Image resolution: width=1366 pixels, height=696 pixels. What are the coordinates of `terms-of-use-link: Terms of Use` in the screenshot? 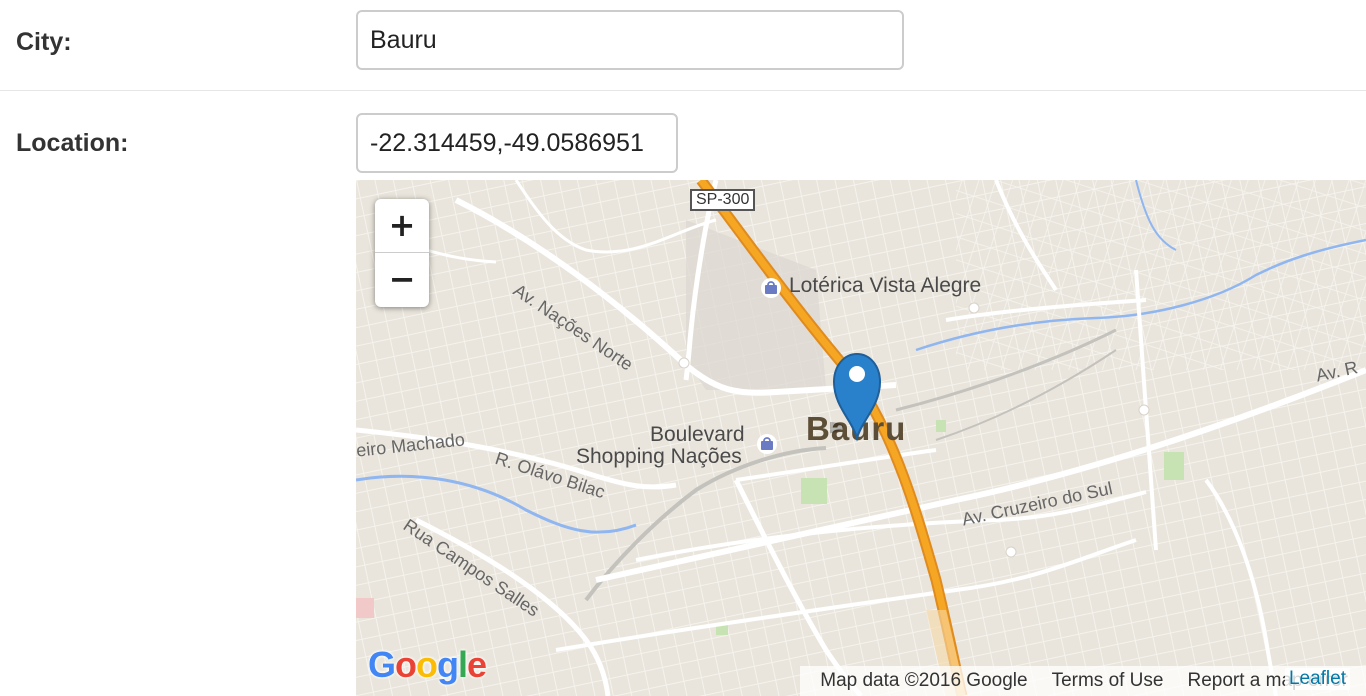 It's located at (1108, 681).